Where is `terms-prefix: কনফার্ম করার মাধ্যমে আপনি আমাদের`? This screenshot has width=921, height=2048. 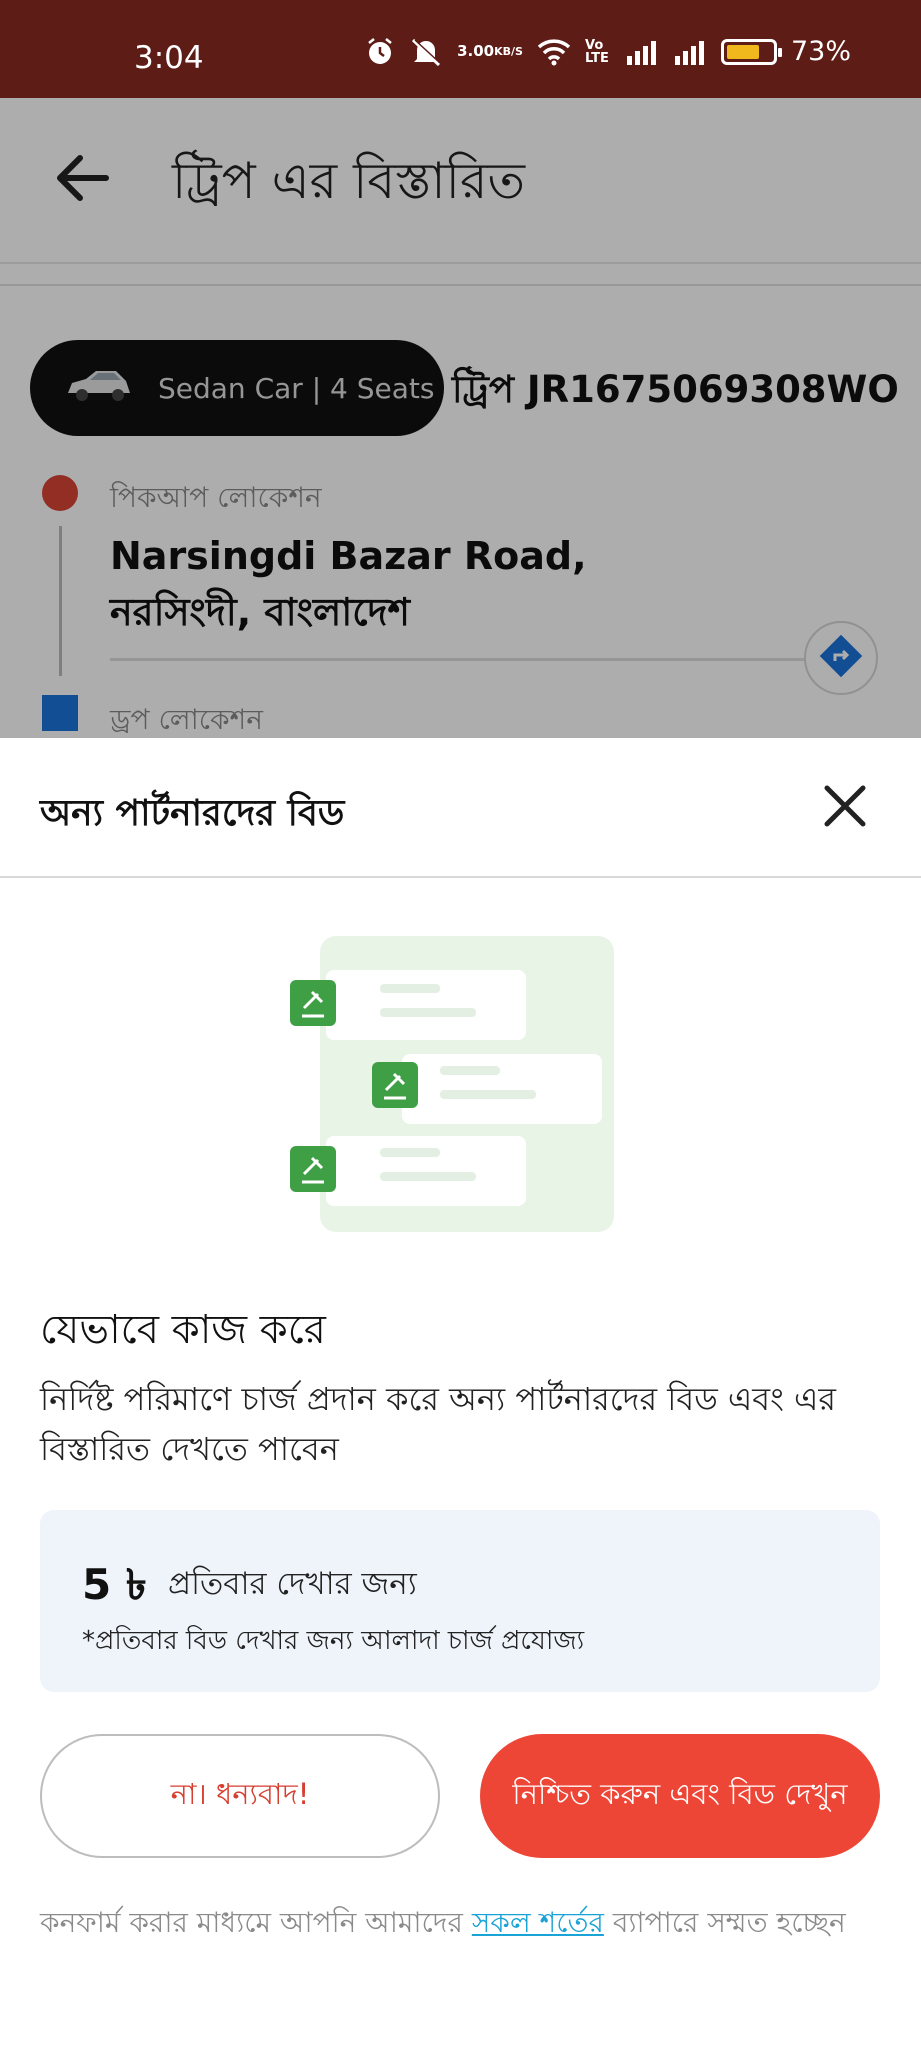 terms-prefix: কনফার্ম করার মাধ্যমে আপনি আমাদের is located at coordinates (251, 1922).